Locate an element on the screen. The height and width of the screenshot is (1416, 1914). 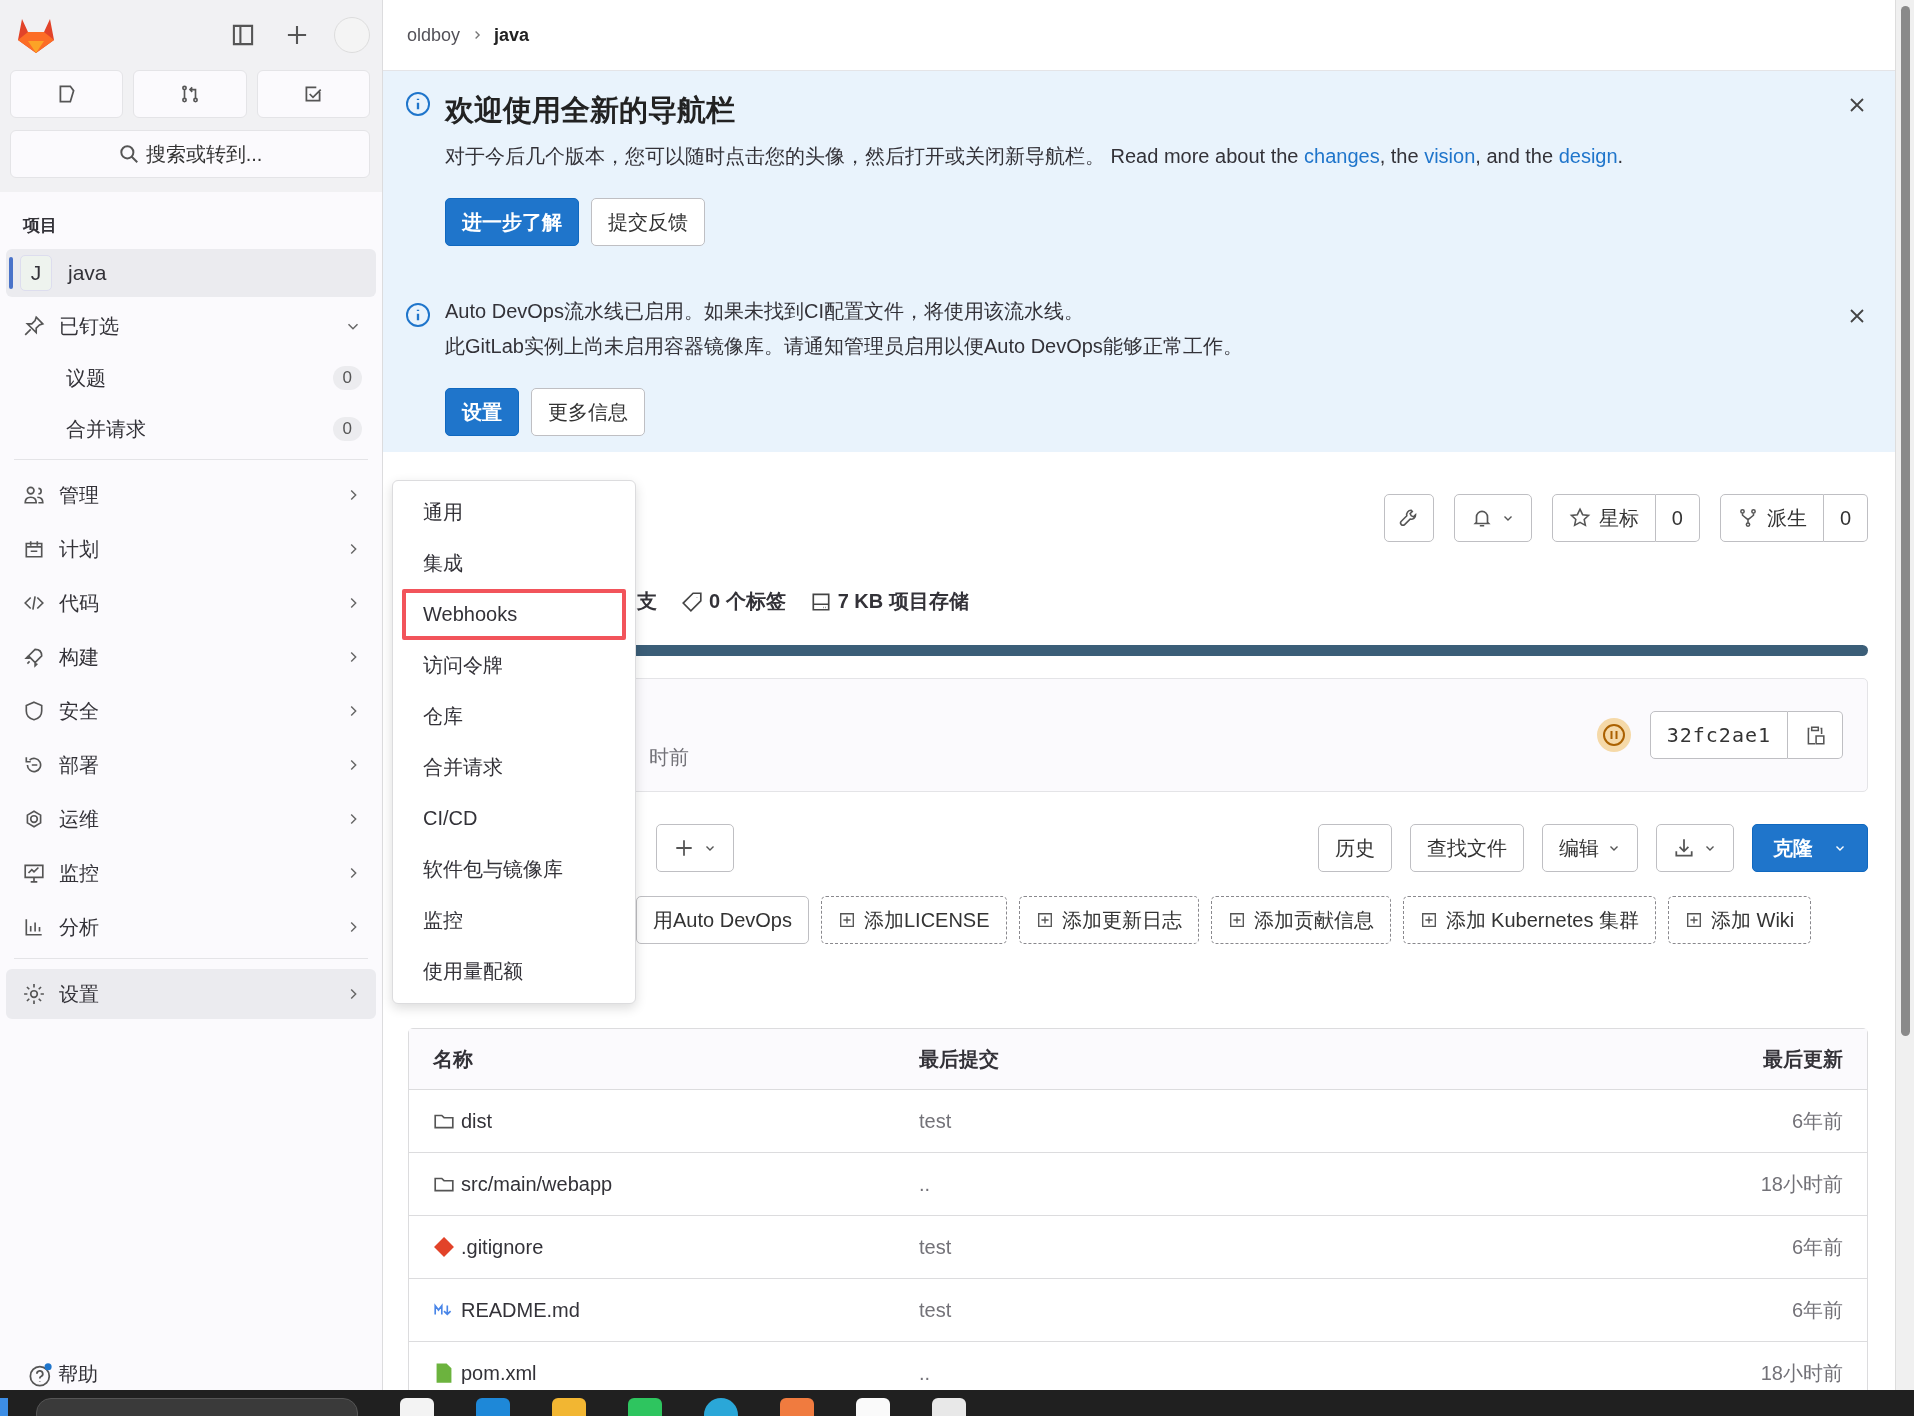
commit-sha-button: 32fc2ae1 is located at coordinates (1718, 735).